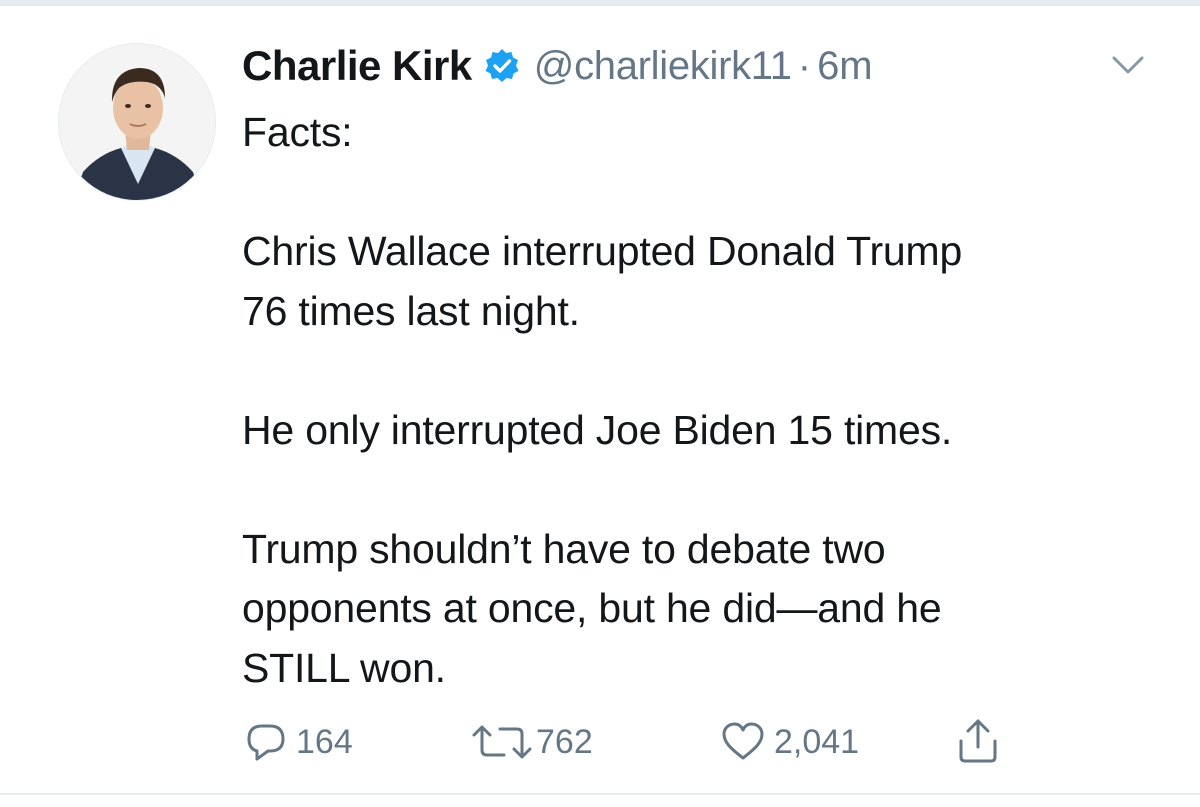 The width and height of the screenshot is (1200, 807). Describe the element at coordinates (411, 310) in the screenshot. I see `tweet-text-line: 76 times last night.` at that location.